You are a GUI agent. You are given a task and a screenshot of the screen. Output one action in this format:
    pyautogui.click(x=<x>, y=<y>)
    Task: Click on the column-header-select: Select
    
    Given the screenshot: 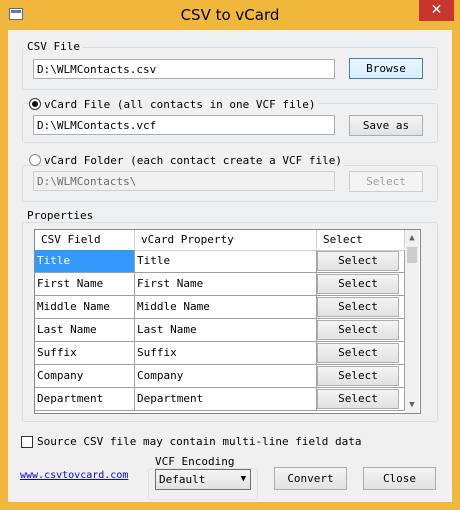 What is the action you would take?
    pyautogui.click(x=361, y=239)
    